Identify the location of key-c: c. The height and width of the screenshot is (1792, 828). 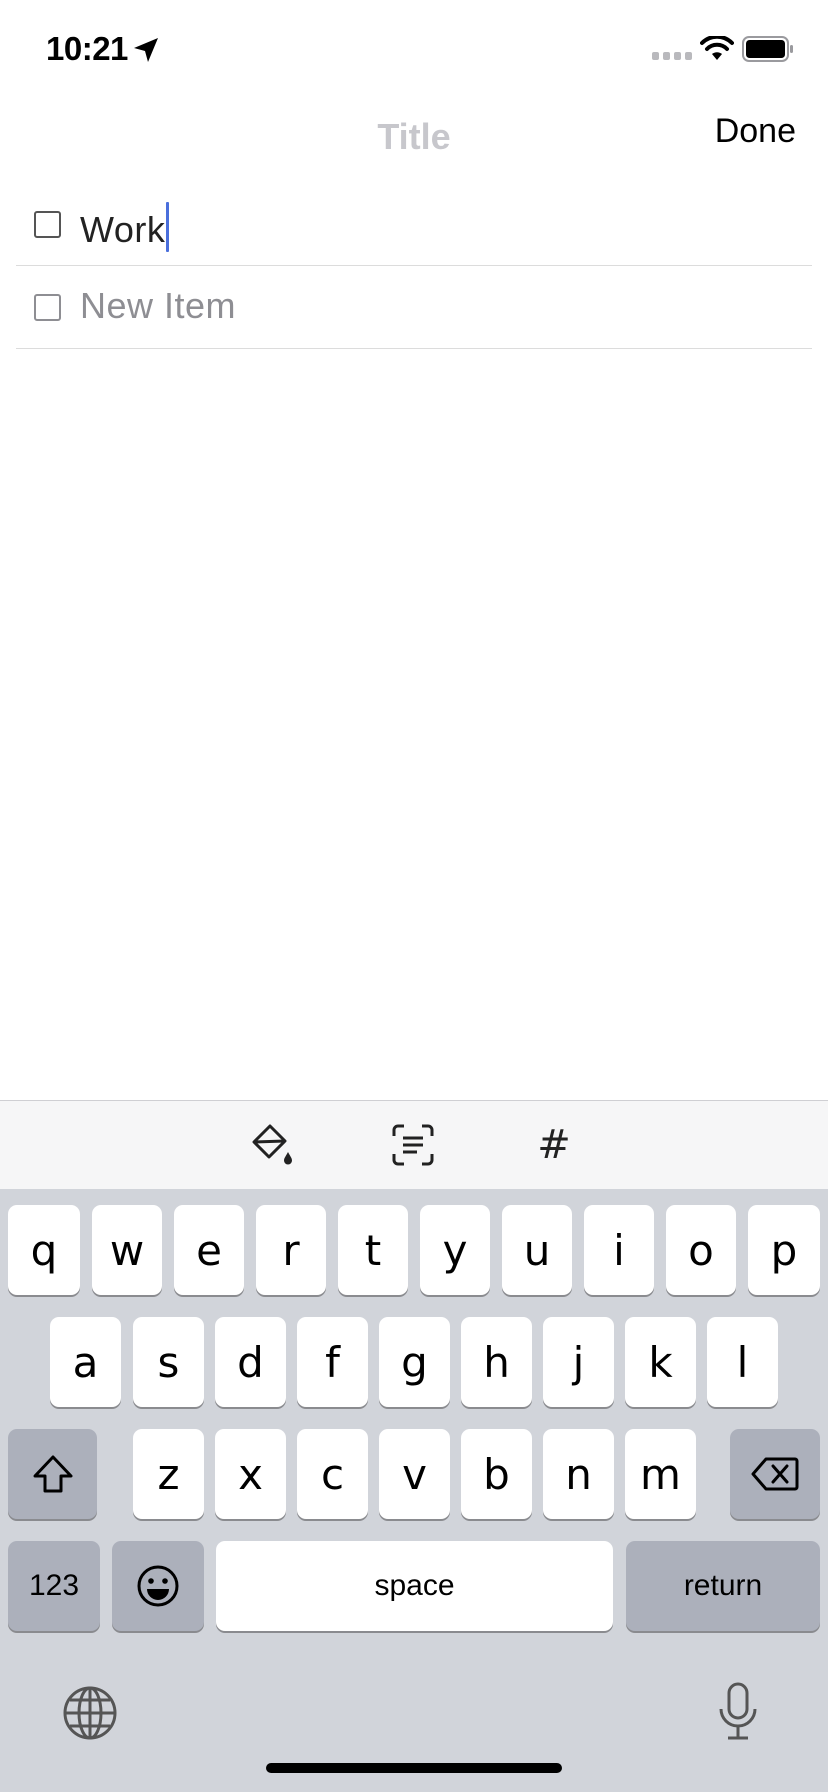
(332, 1474).